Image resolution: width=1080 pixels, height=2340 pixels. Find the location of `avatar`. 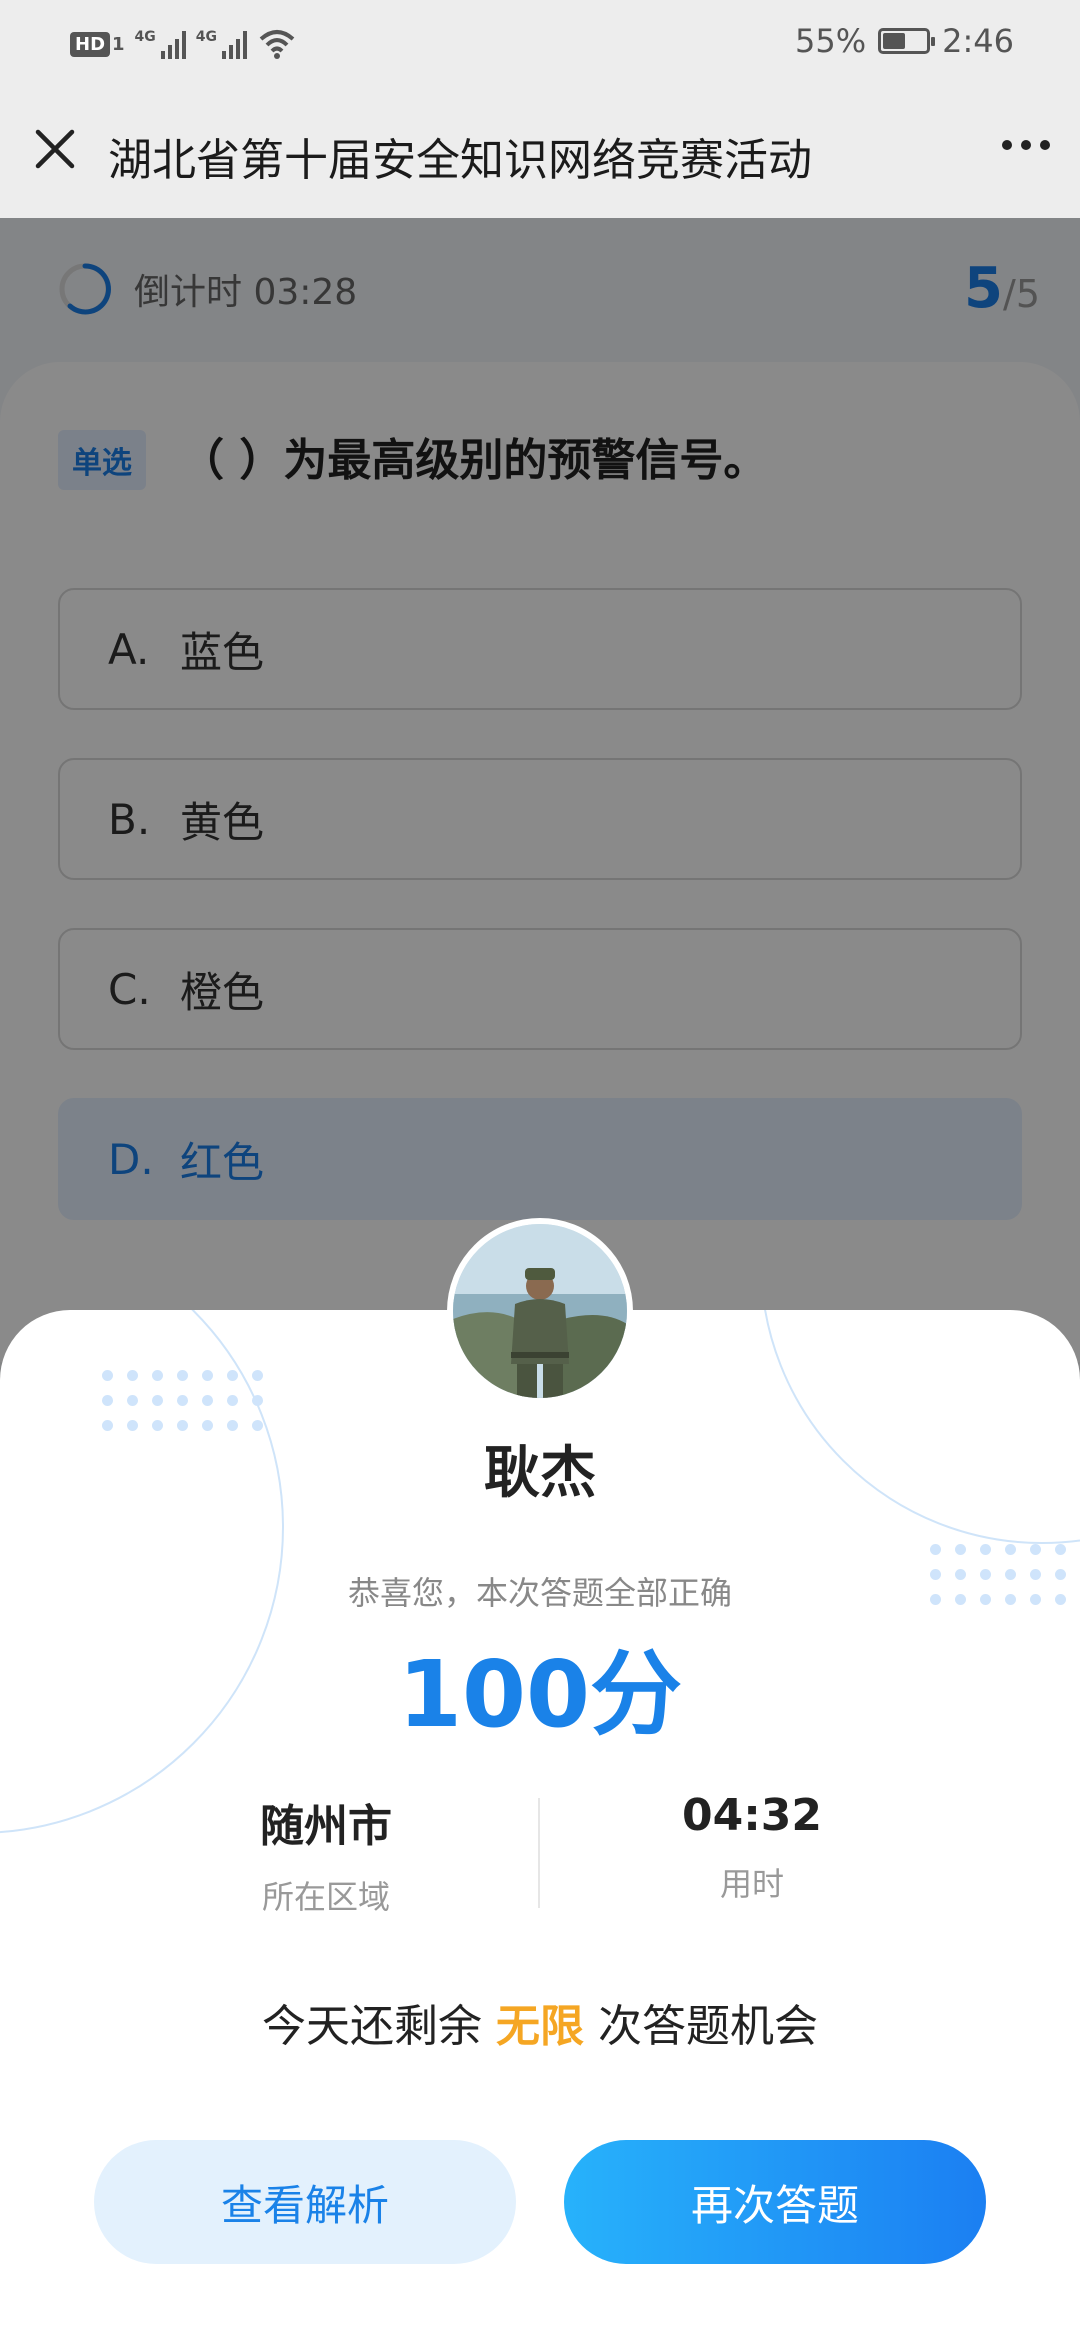

avatar is located at coordinates (540, 1311).